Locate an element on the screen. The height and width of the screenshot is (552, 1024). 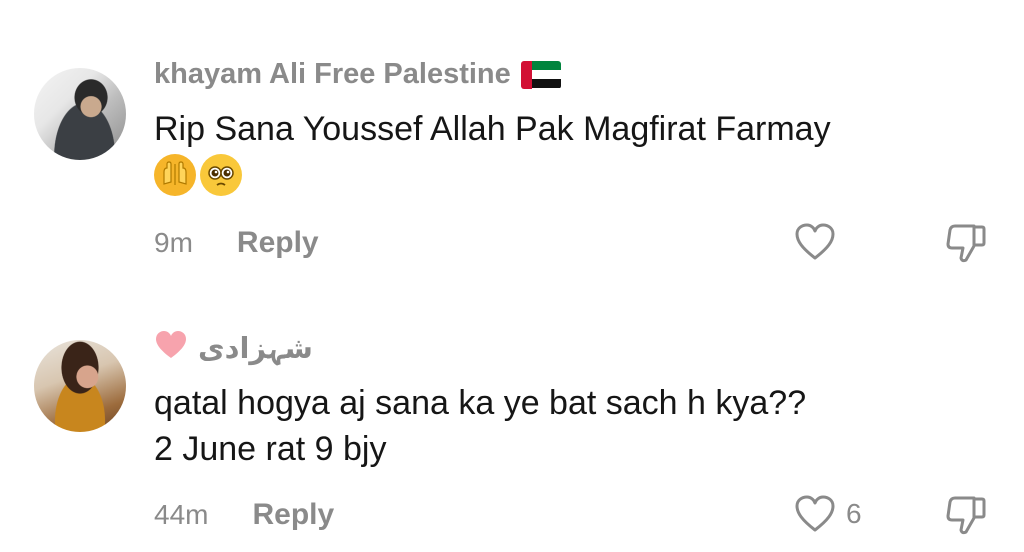
like-button is located at coordinates (820, 242).